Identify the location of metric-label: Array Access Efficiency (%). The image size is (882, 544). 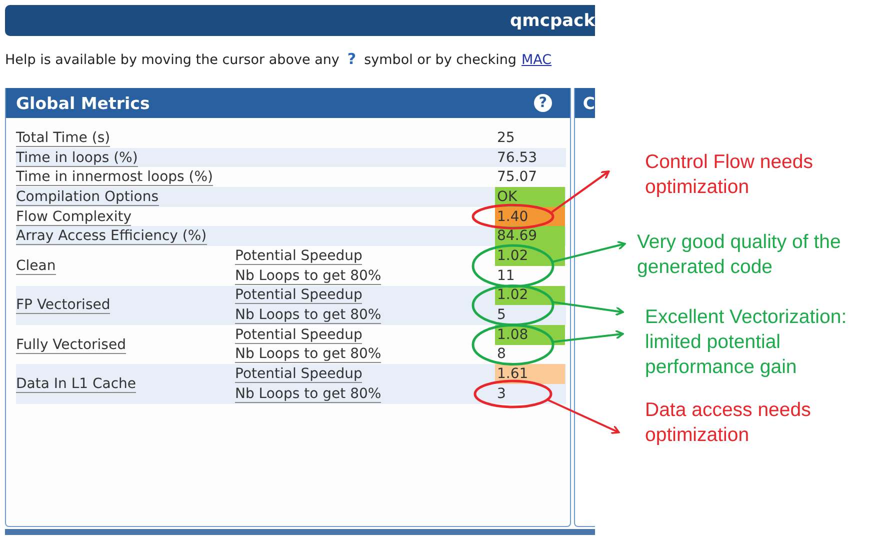
(111, 237).